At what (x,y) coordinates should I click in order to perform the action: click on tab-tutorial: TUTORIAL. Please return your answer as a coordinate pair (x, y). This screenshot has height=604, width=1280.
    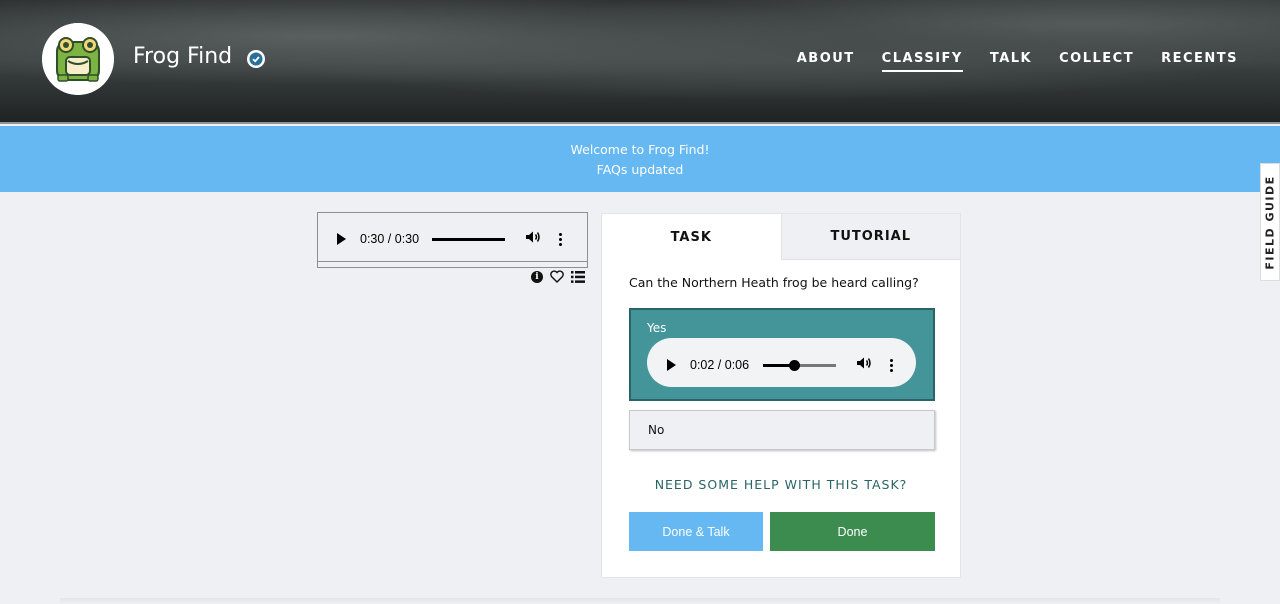
    Looking at the image, I should click on (870, 237).